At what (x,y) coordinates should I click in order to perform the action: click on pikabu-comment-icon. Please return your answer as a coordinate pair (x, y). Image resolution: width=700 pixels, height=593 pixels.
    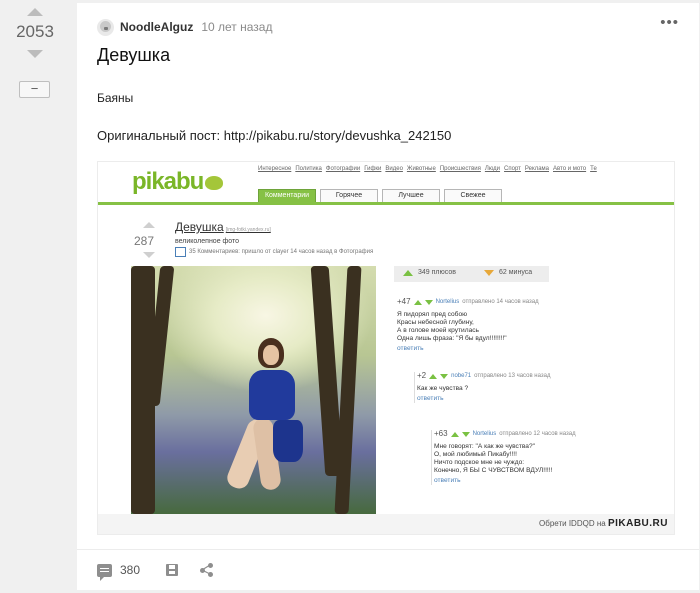
    Looking at the image, I should click on (180, 252).